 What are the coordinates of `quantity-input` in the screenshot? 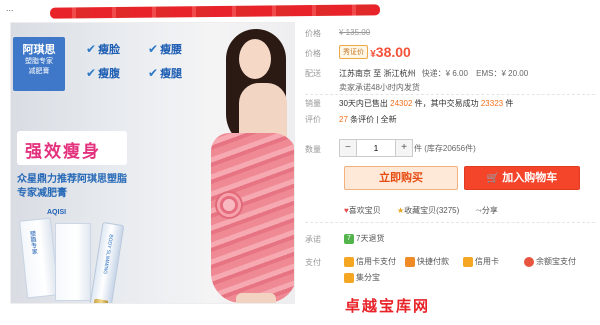 It's located at (376, 148).